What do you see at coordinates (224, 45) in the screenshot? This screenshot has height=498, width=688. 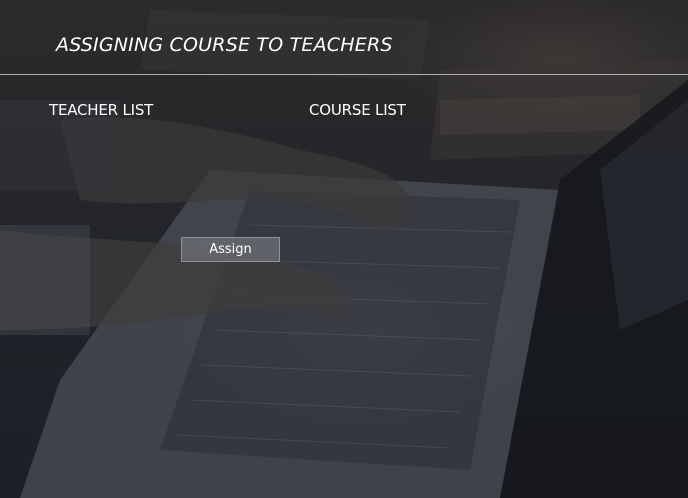 I see `page-title: ASSIGNING COURSE TO TEACHERS` at bounding box center [224, 45].